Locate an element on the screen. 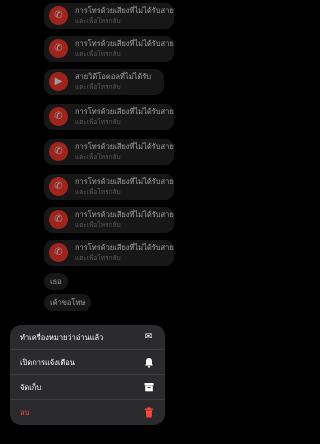 This screenshot has height=444, width=320. trash-icon is located at coordinates (148, 412).